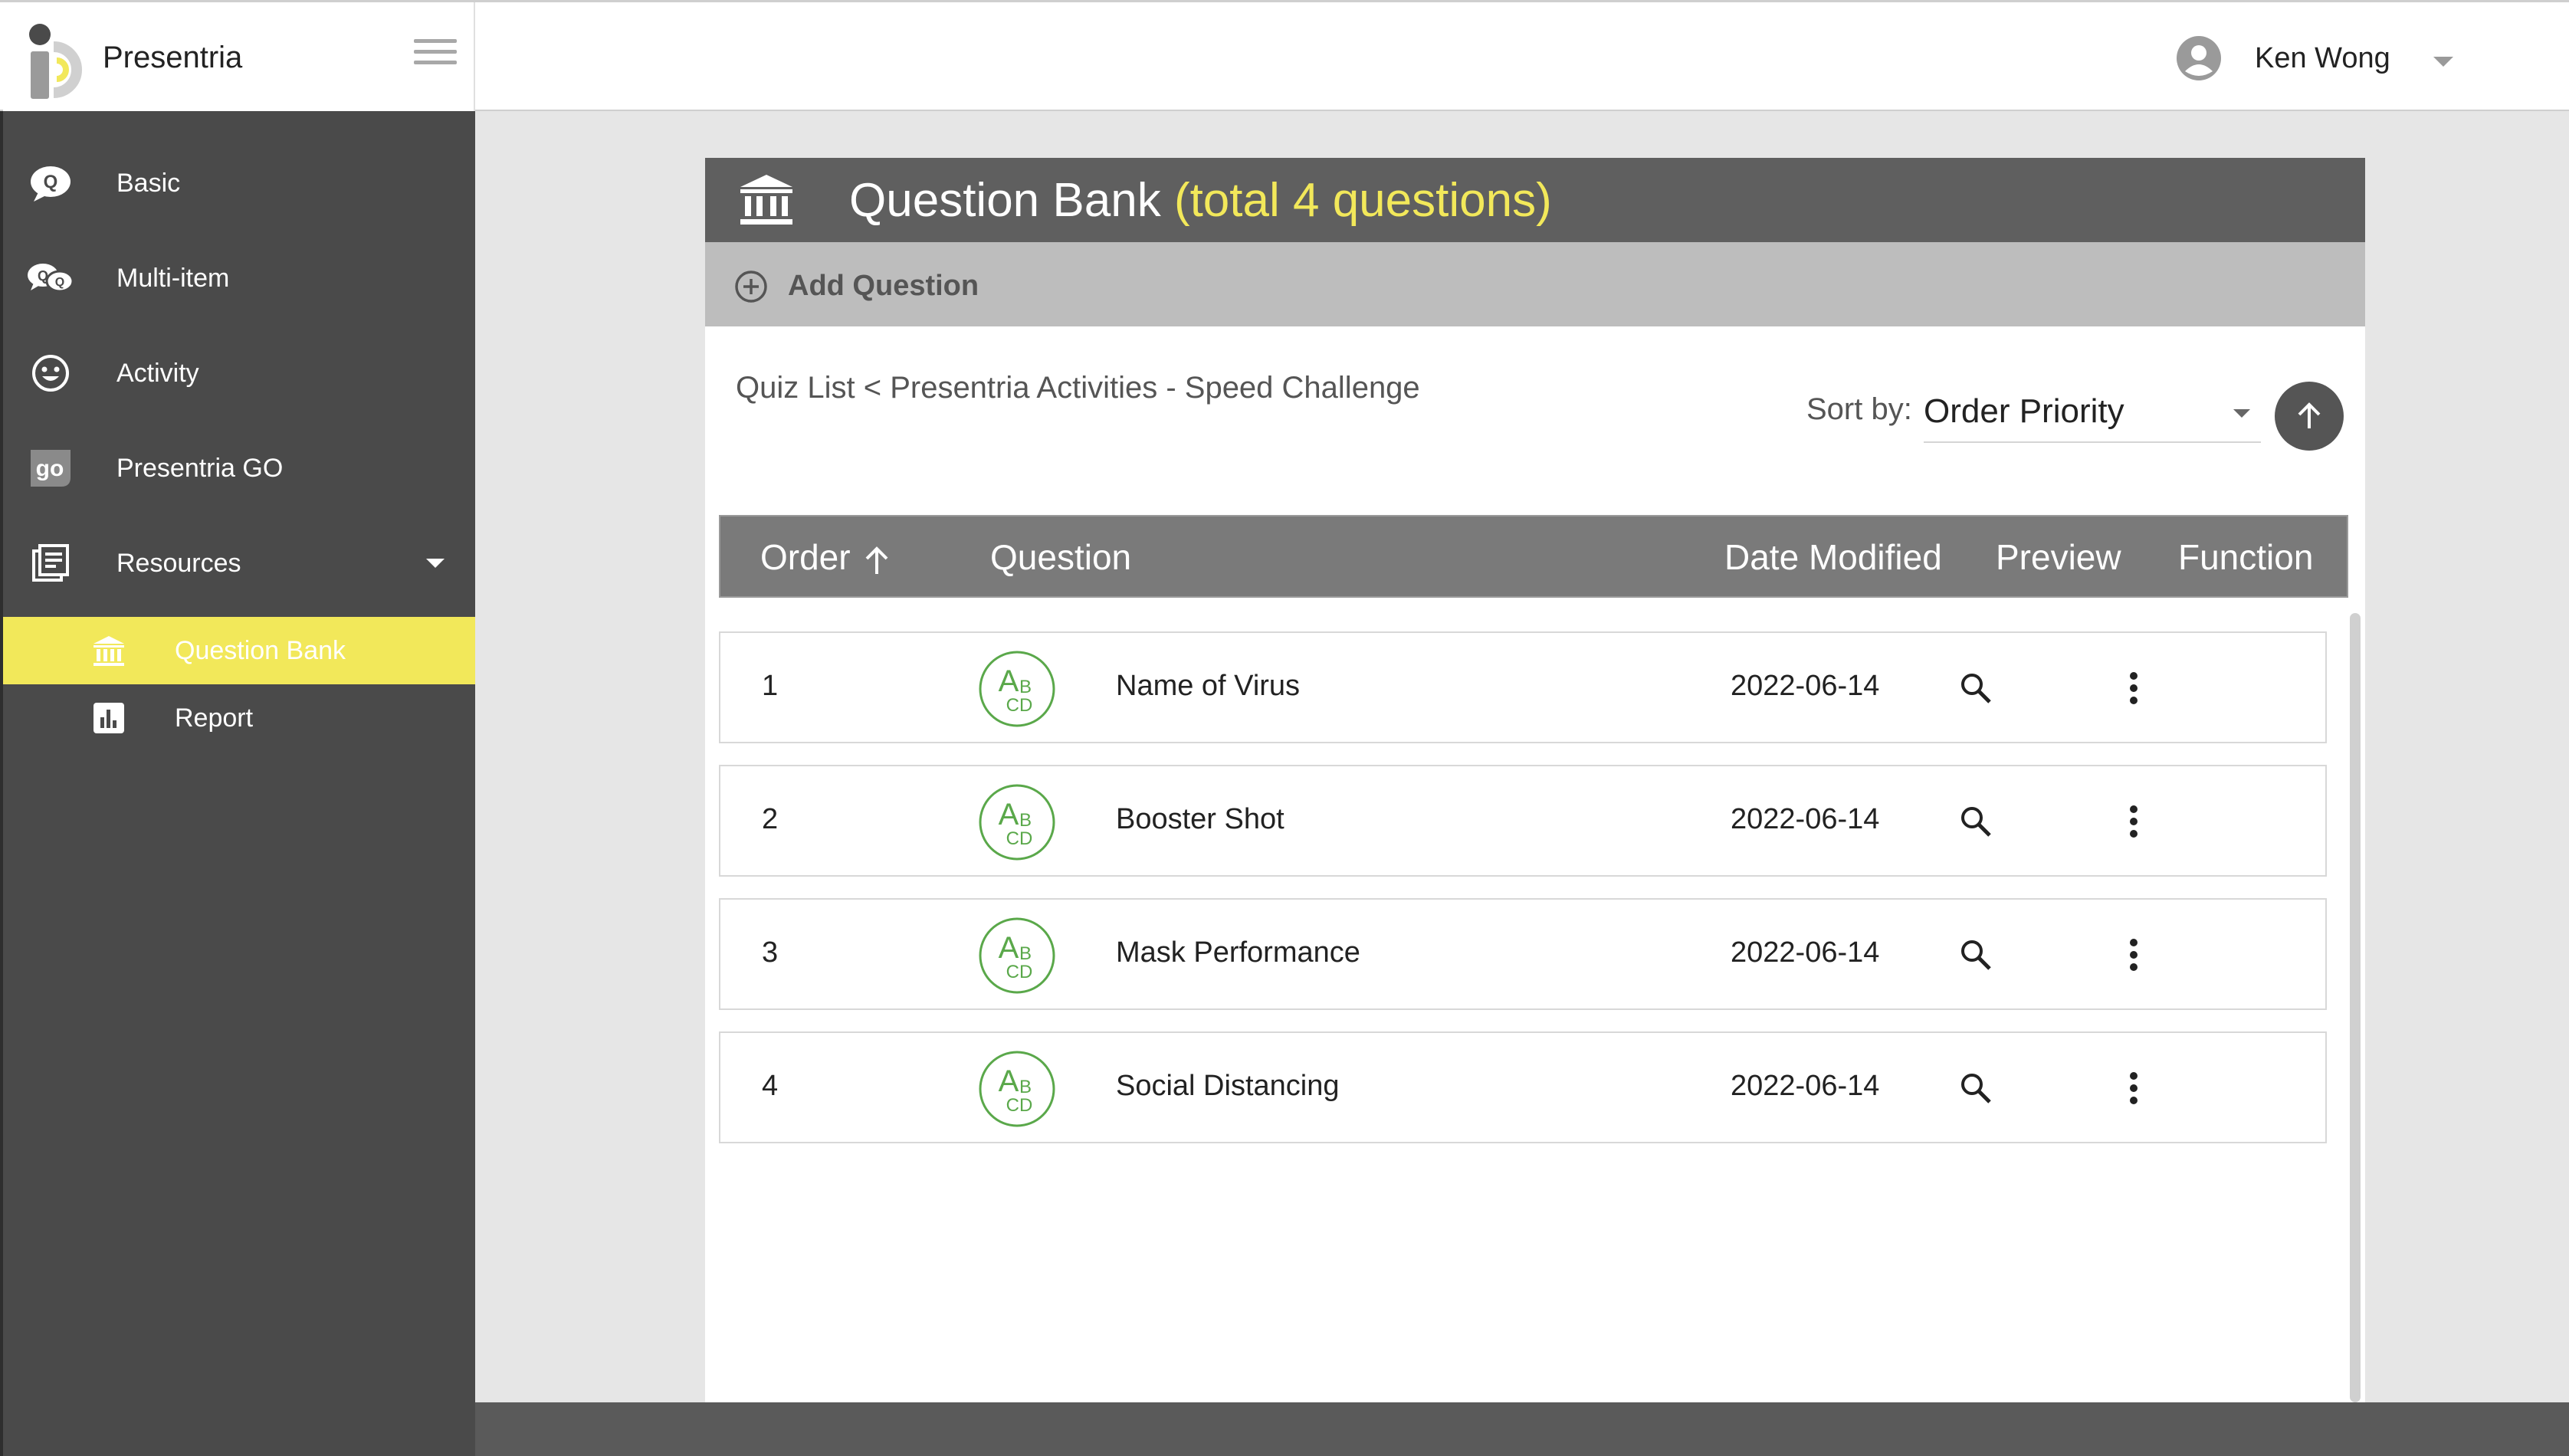 Image resolution: width=2569 pixels, height=1456 pixels. I want to click on brand-area: Presentria, so click(239, 57).